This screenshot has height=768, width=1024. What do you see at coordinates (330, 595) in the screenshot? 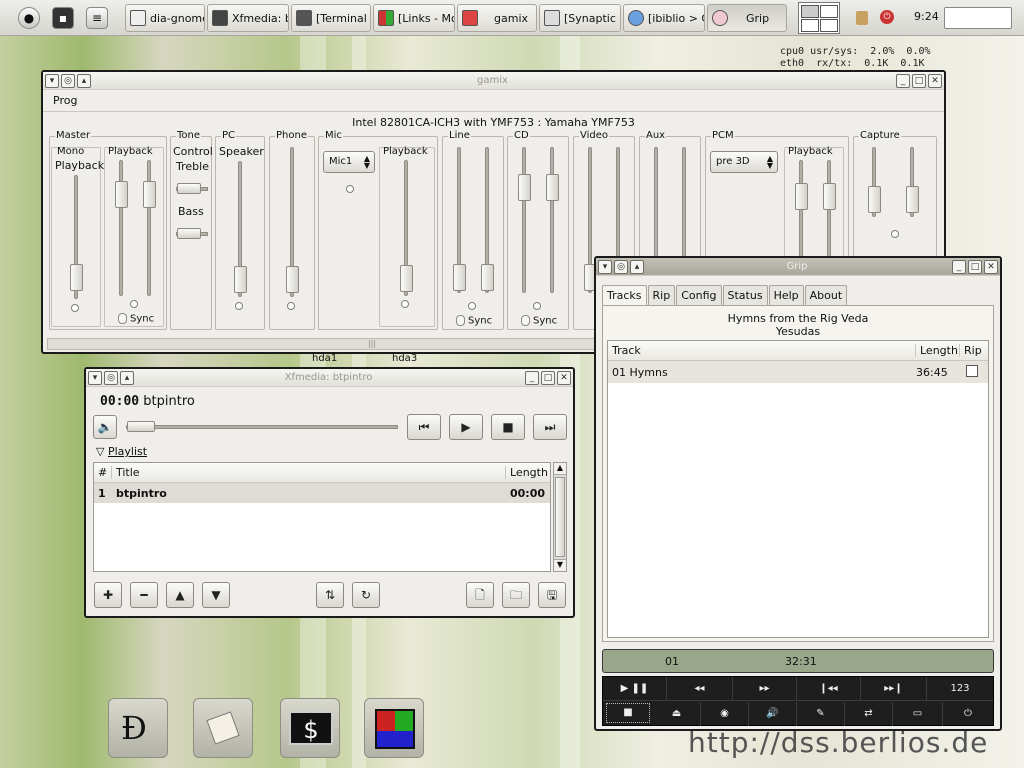
I see `shuffle-button: ⇅` at bounding box center [330, 595].